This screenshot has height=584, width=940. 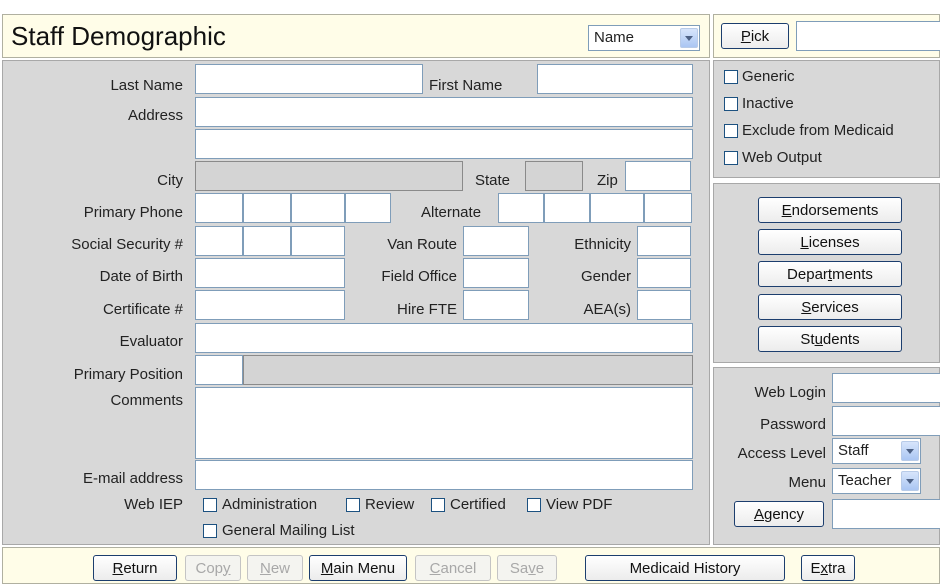 I want to click on web-login-input, so click(x=886, y=388).